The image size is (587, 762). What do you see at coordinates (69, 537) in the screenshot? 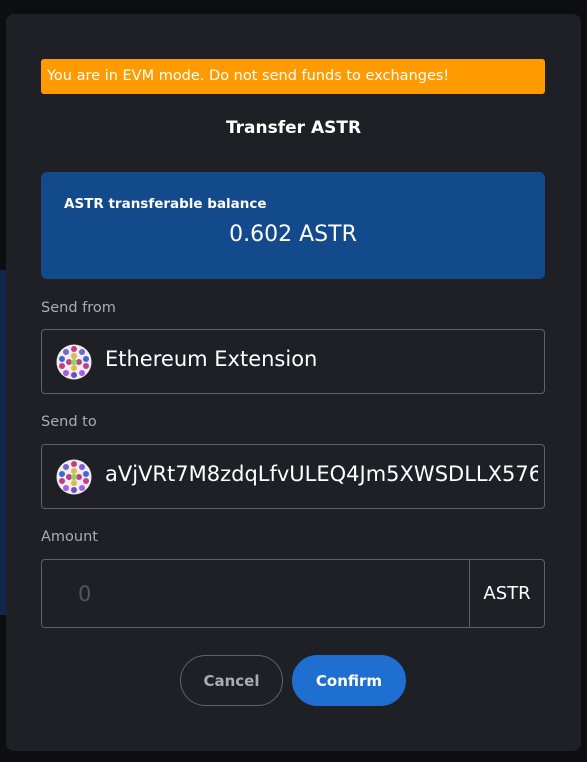
I see `amount-label: Amount` at bounding box center [69, 537].